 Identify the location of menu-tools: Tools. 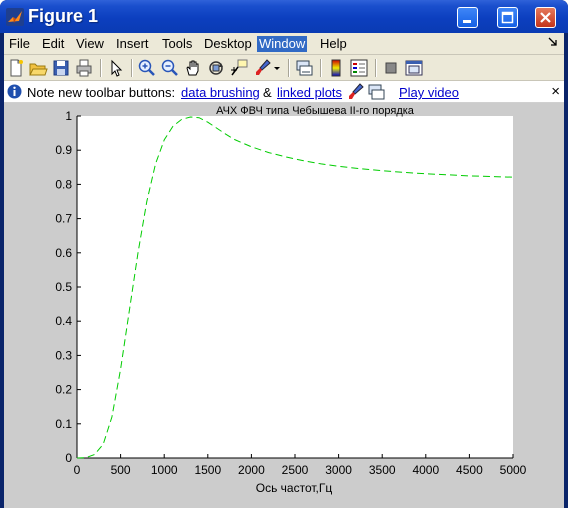
(177, 44).